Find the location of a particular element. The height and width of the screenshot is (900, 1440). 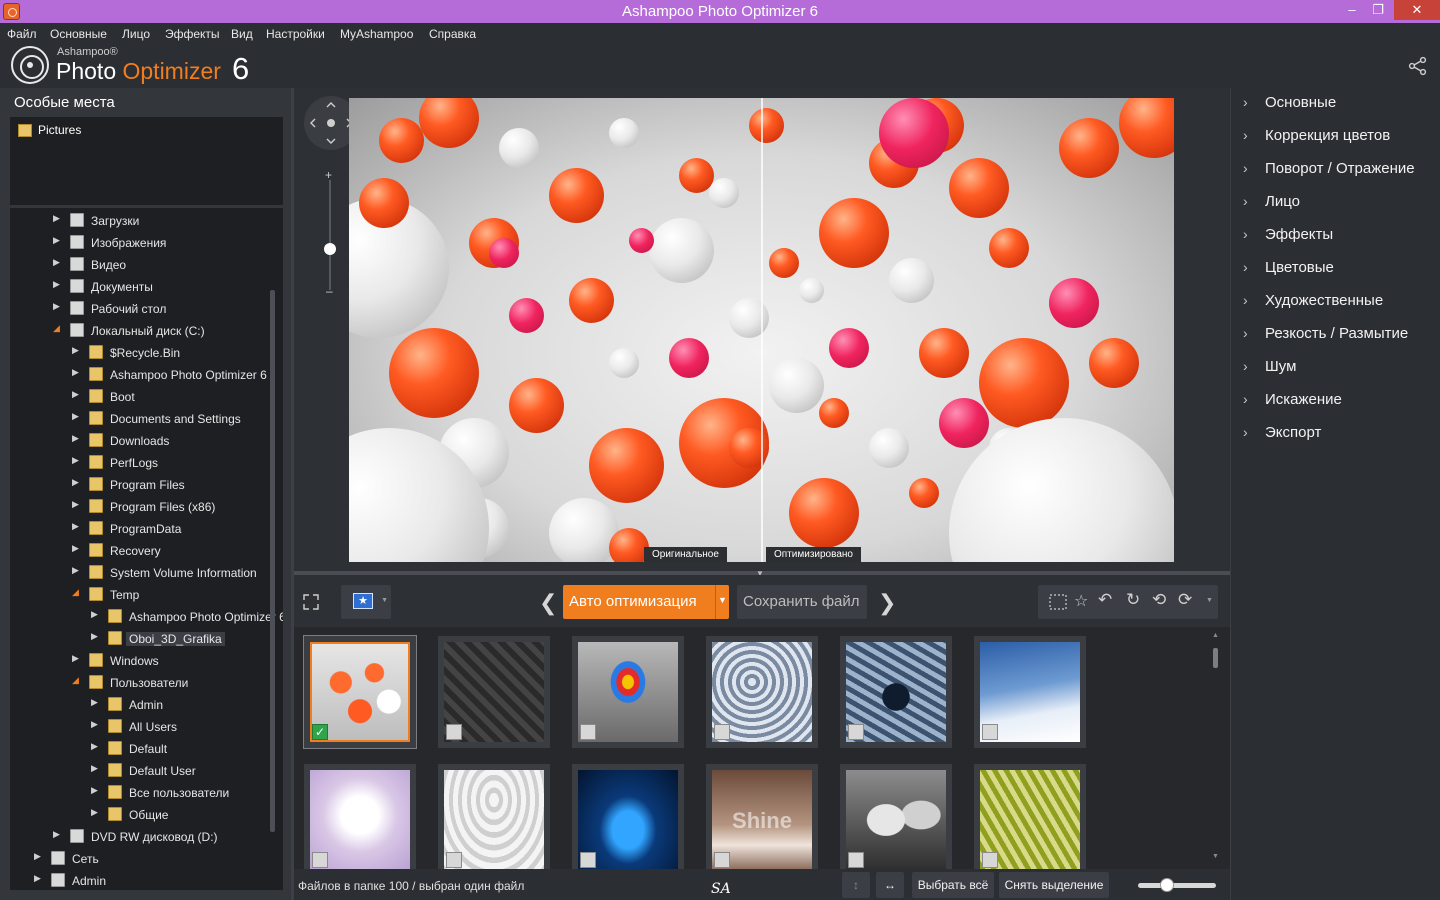

tree-item: ▶ Загрузки is located at coordinates (146, 220).